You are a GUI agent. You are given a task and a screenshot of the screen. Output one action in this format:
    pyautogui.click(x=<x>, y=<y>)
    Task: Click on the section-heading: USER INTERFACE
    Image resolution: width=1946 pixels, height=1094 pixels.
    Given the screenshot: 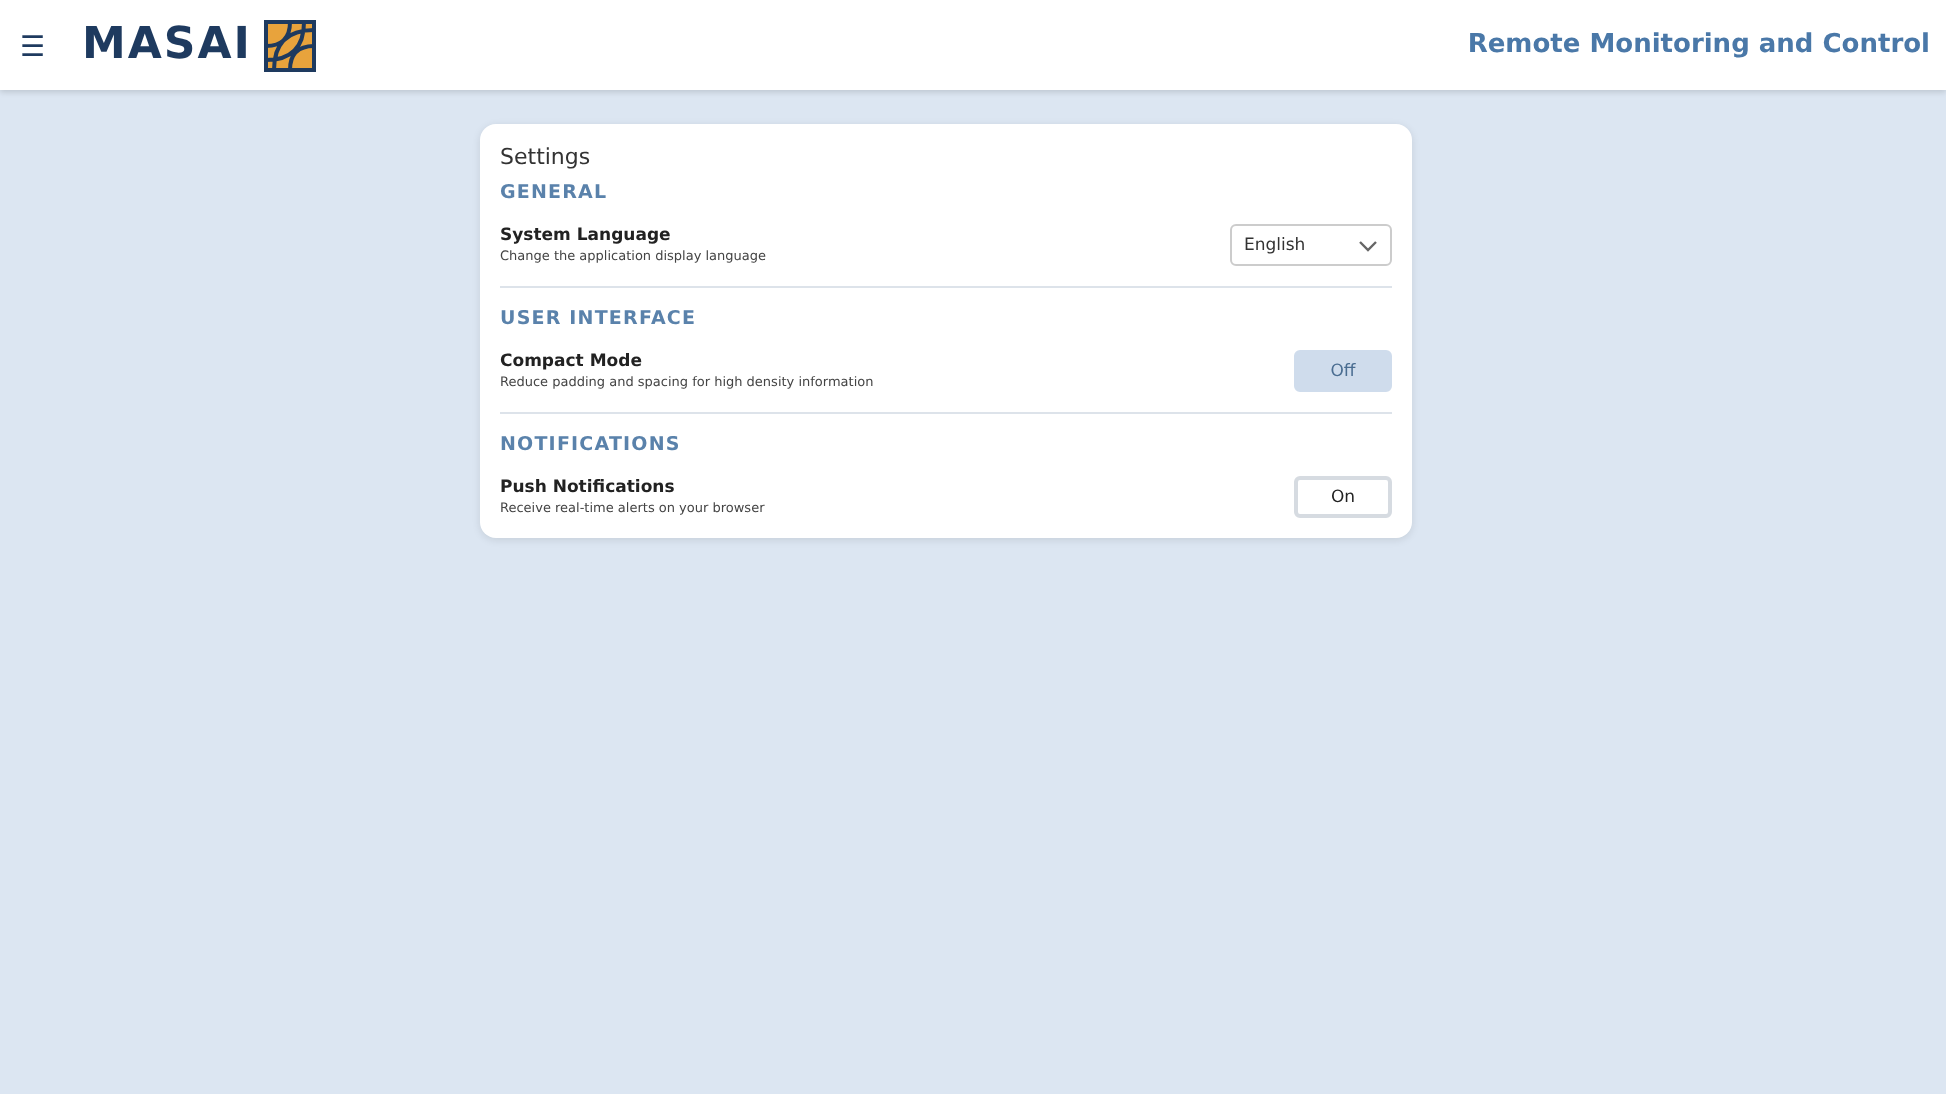 What is the action you would take?
    pyautogui.click(x=599, y=319)
    